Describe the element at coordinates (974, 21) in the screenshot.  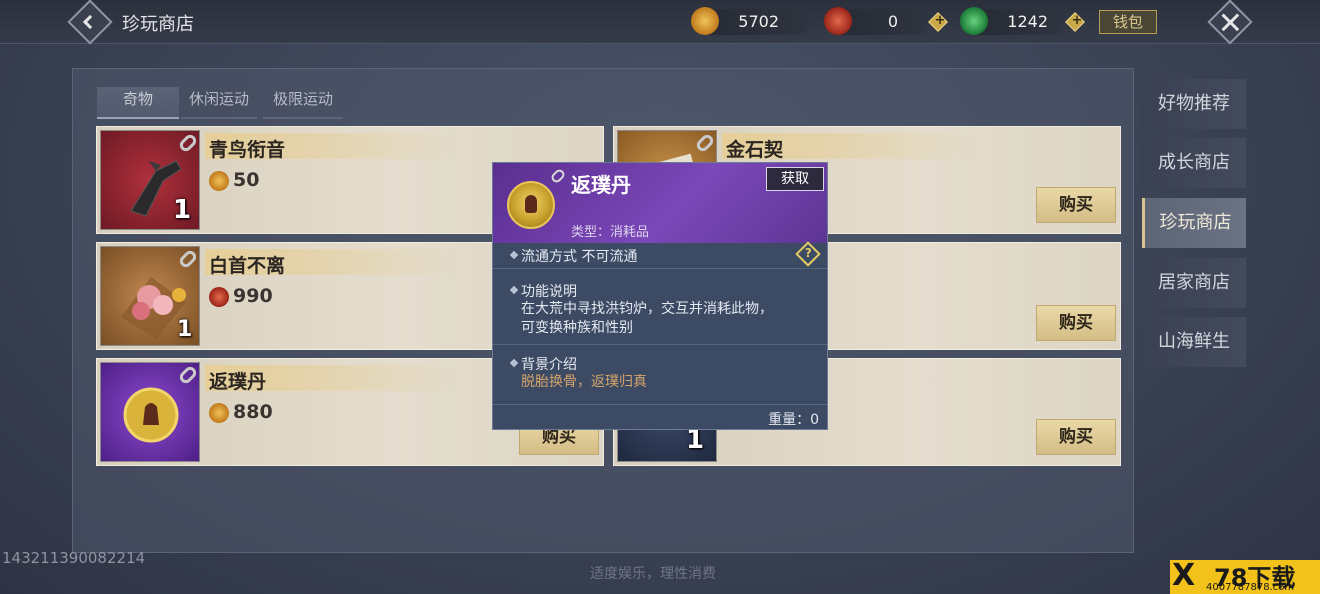
I see `jade-token-icon` at that location.